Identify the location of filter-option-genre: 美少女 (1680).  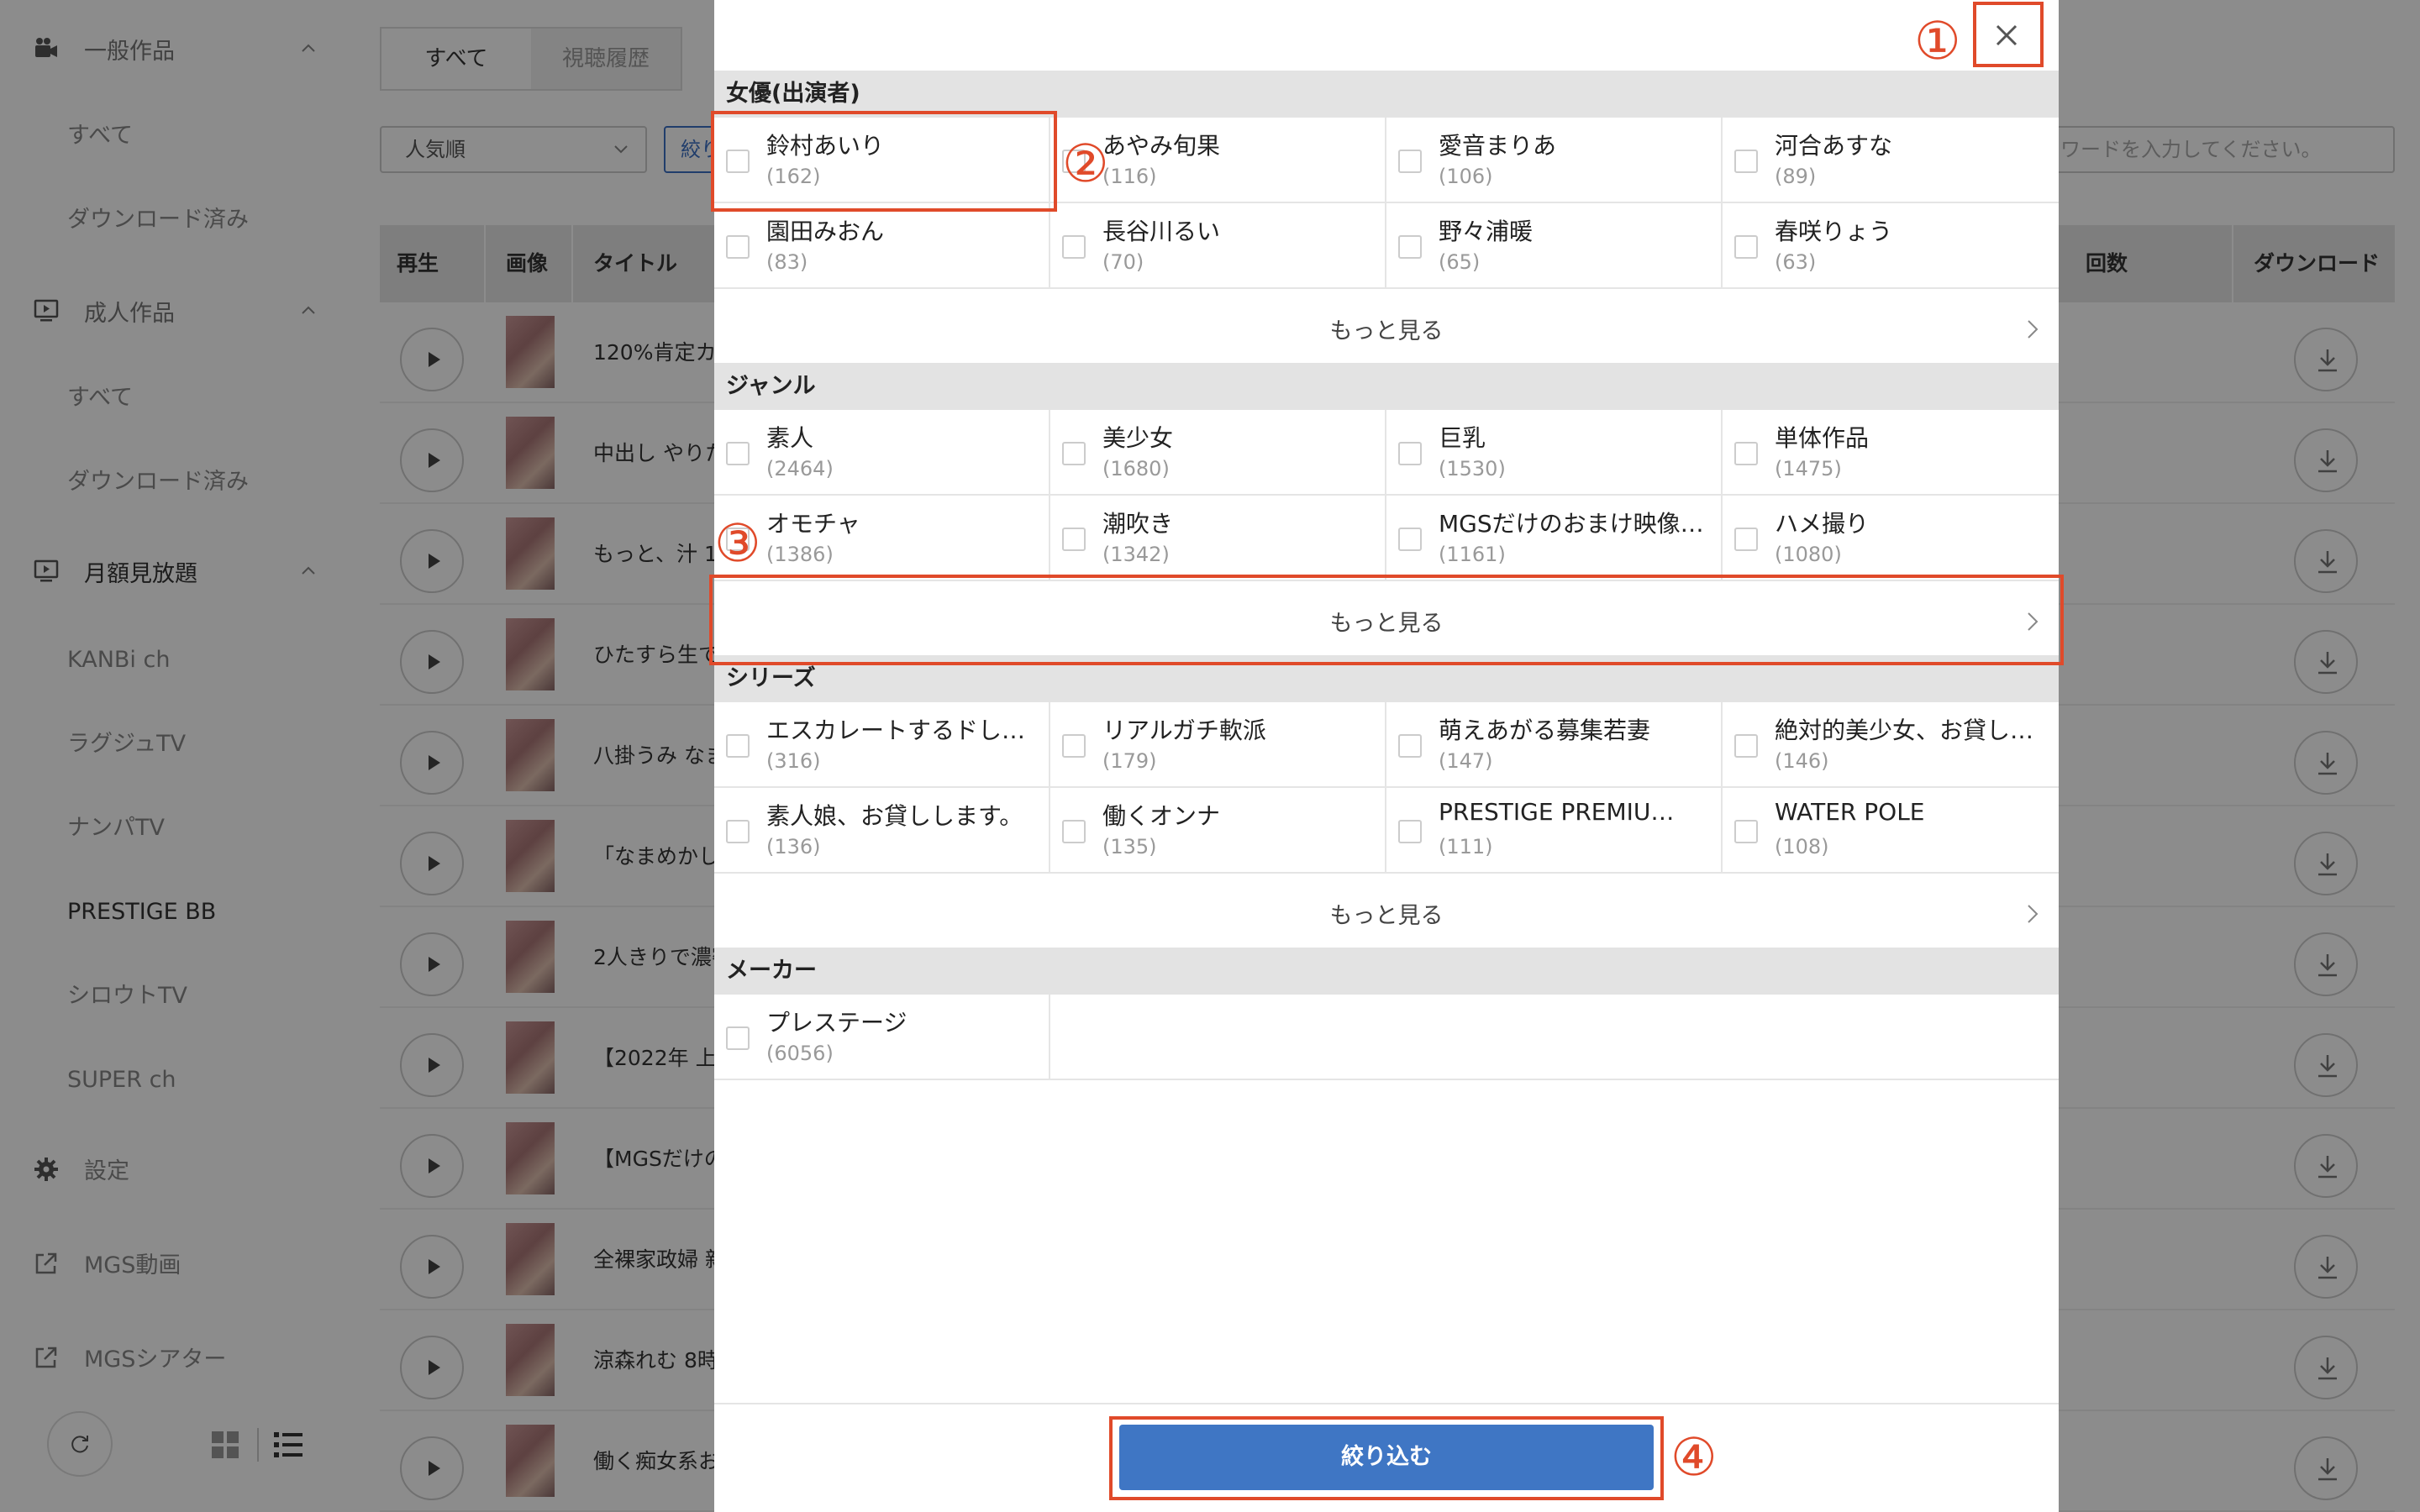
(1218, 453).